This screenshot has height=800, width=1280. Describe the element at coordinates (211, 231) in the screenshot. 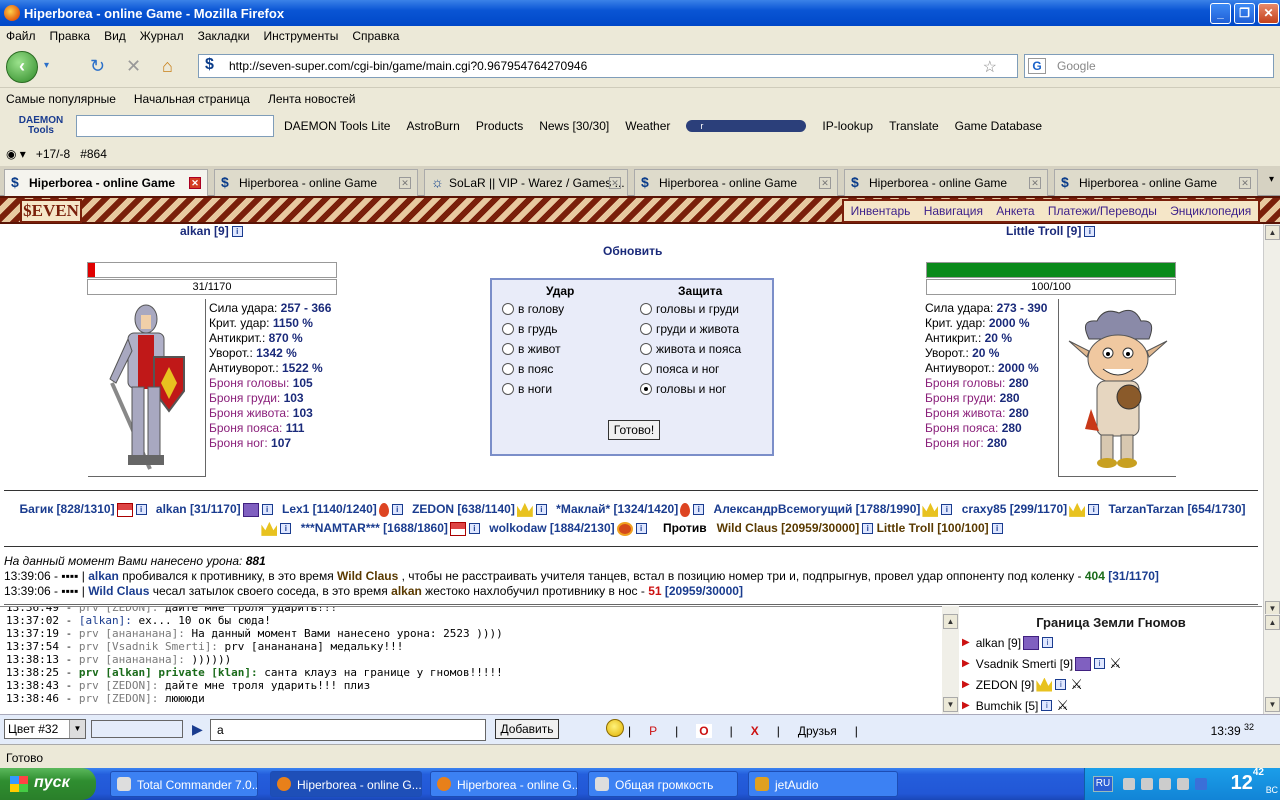

I see `player-name: alkan [9] i` at that location.